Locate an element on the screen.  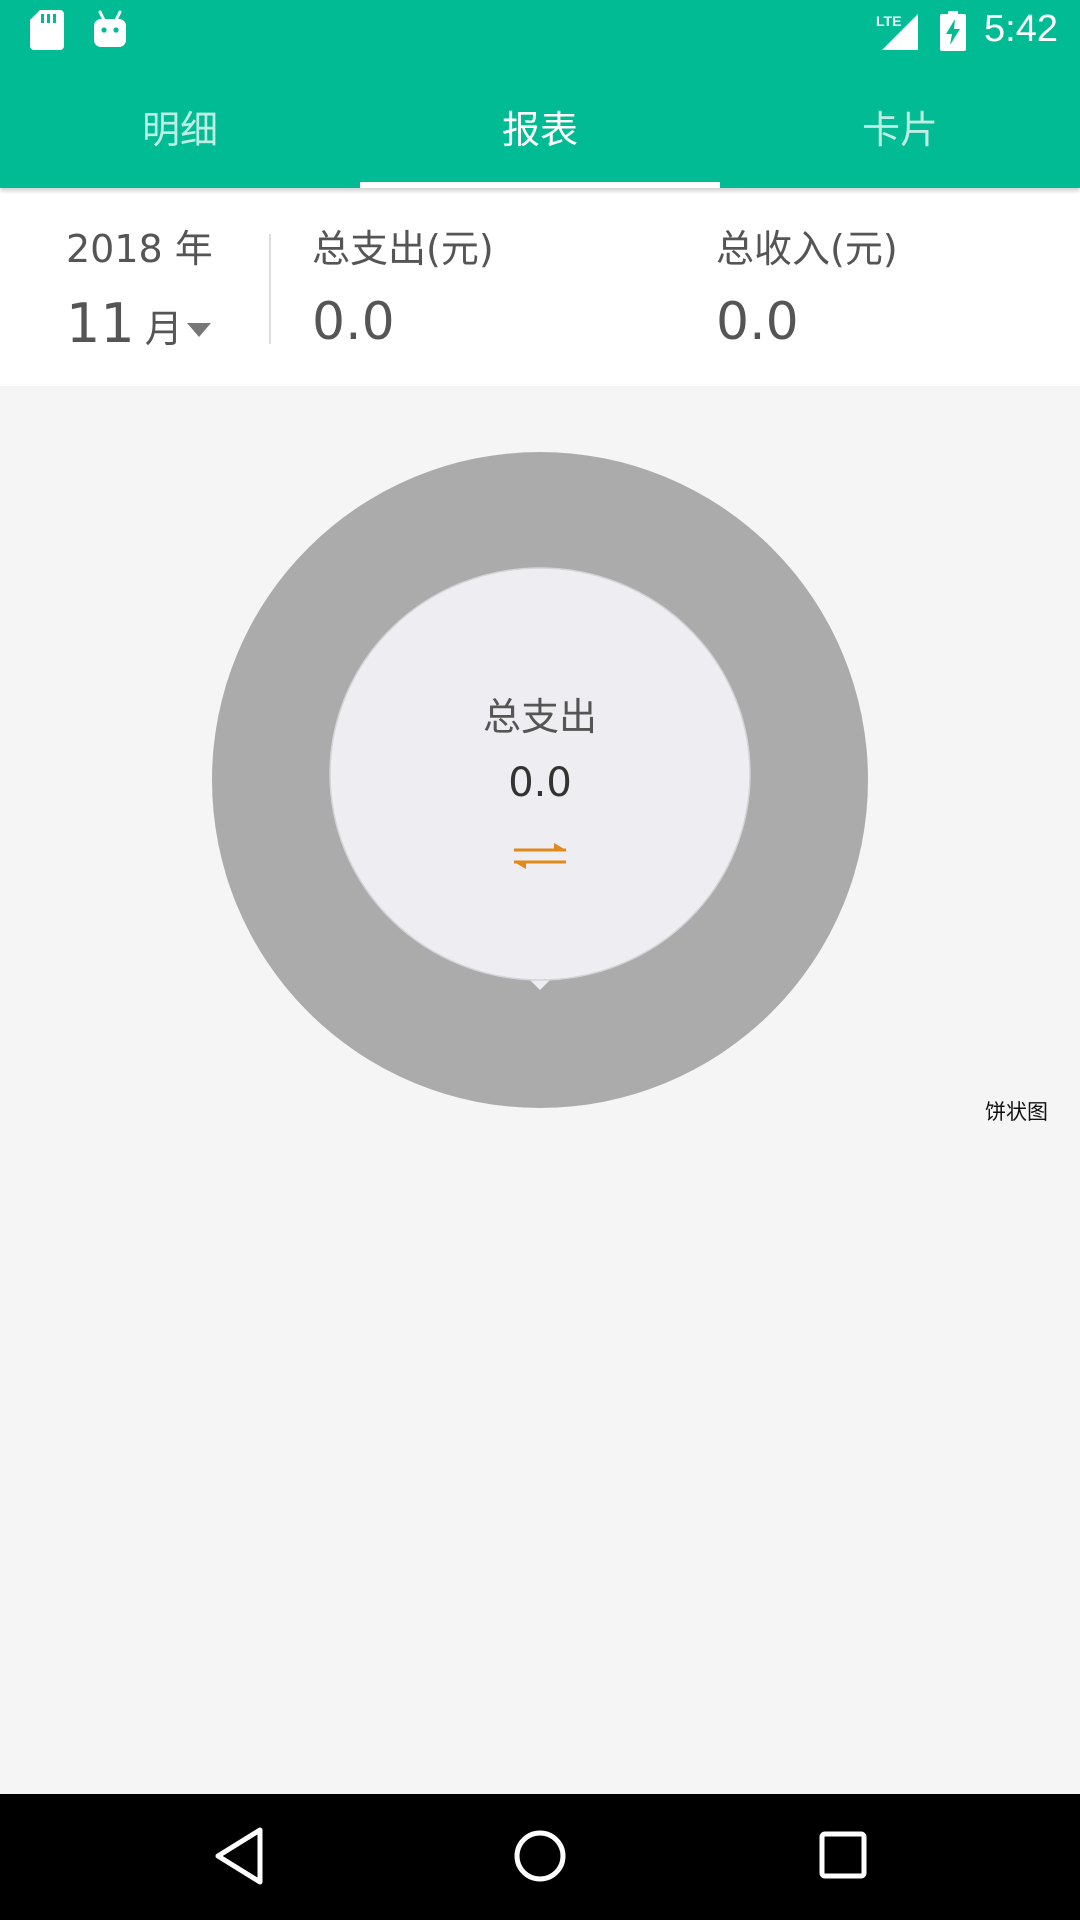
summary-panel: 2018 年 11 月 总支出(元) 0.0 总收入(元) 0.0 is located at coordinates (540, 287).